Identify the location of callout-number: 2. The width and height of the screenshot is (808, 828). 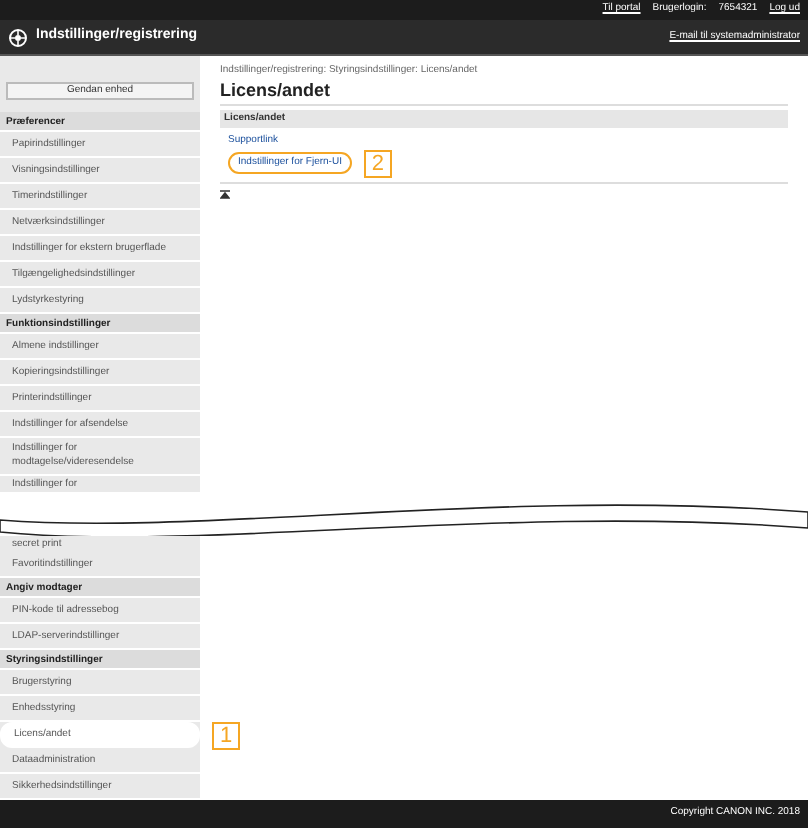
(377, 163).